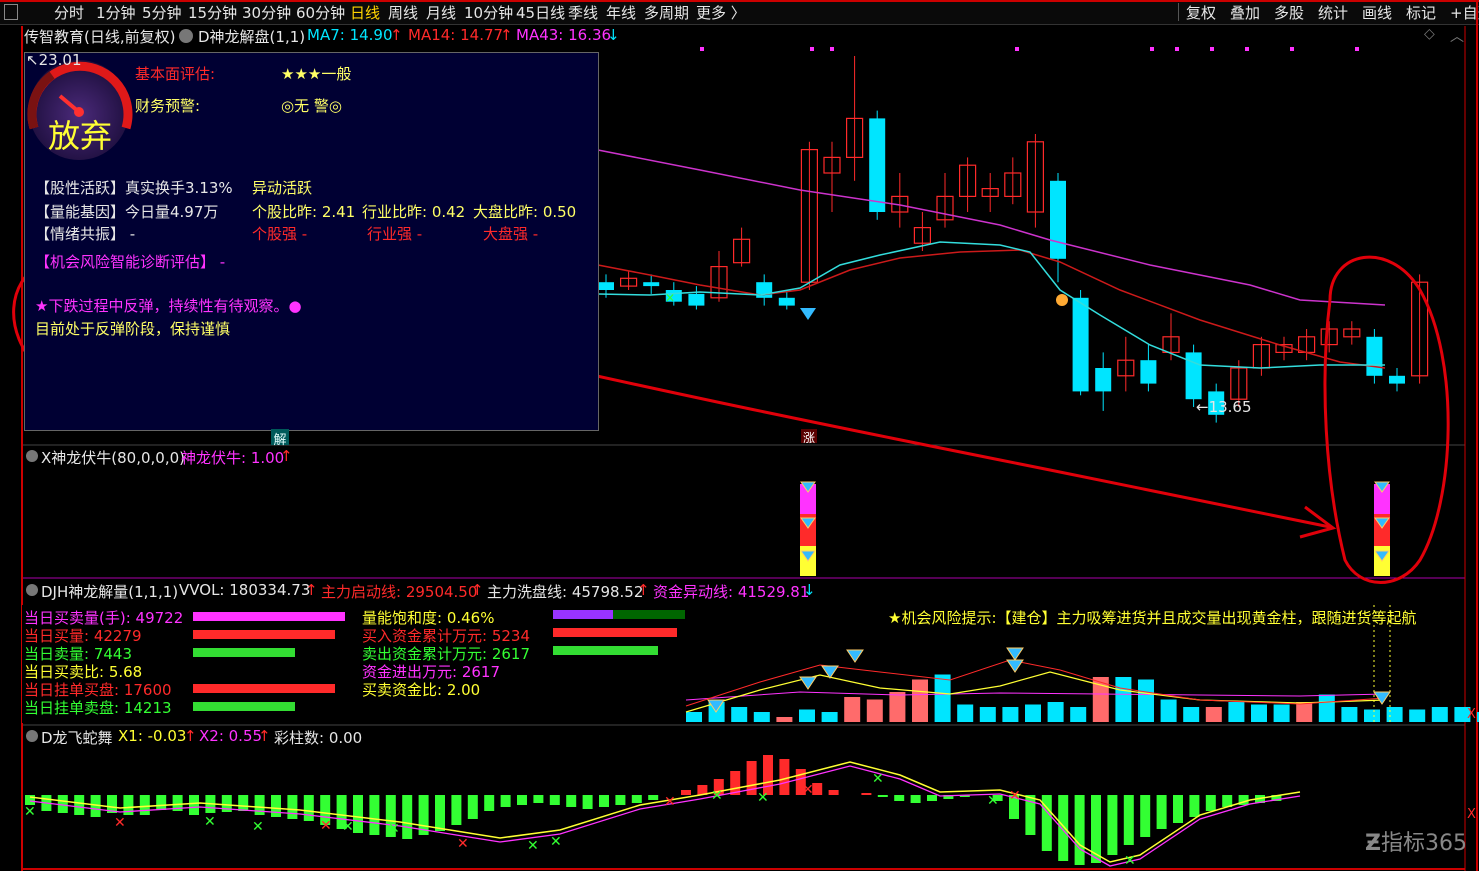  I want to click on low-price-label: ←13.65, so click(1224, 407).